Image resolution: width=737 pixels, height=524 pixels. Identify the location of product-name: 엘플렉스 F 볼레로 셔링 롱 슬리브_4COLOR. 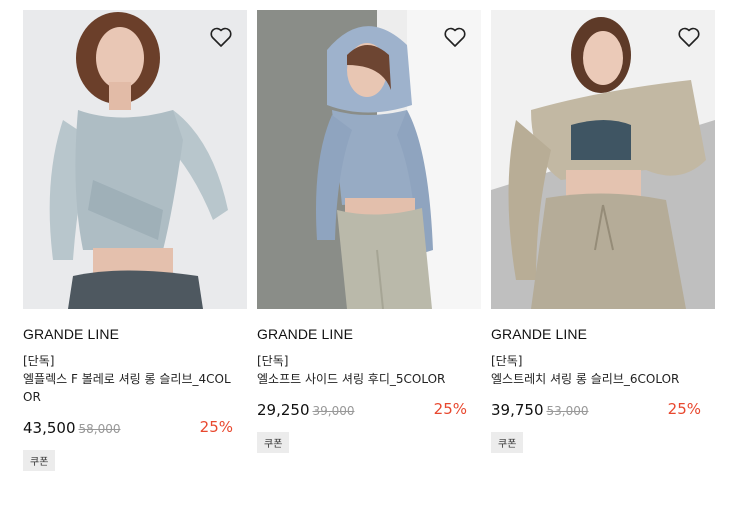
(129, 388).